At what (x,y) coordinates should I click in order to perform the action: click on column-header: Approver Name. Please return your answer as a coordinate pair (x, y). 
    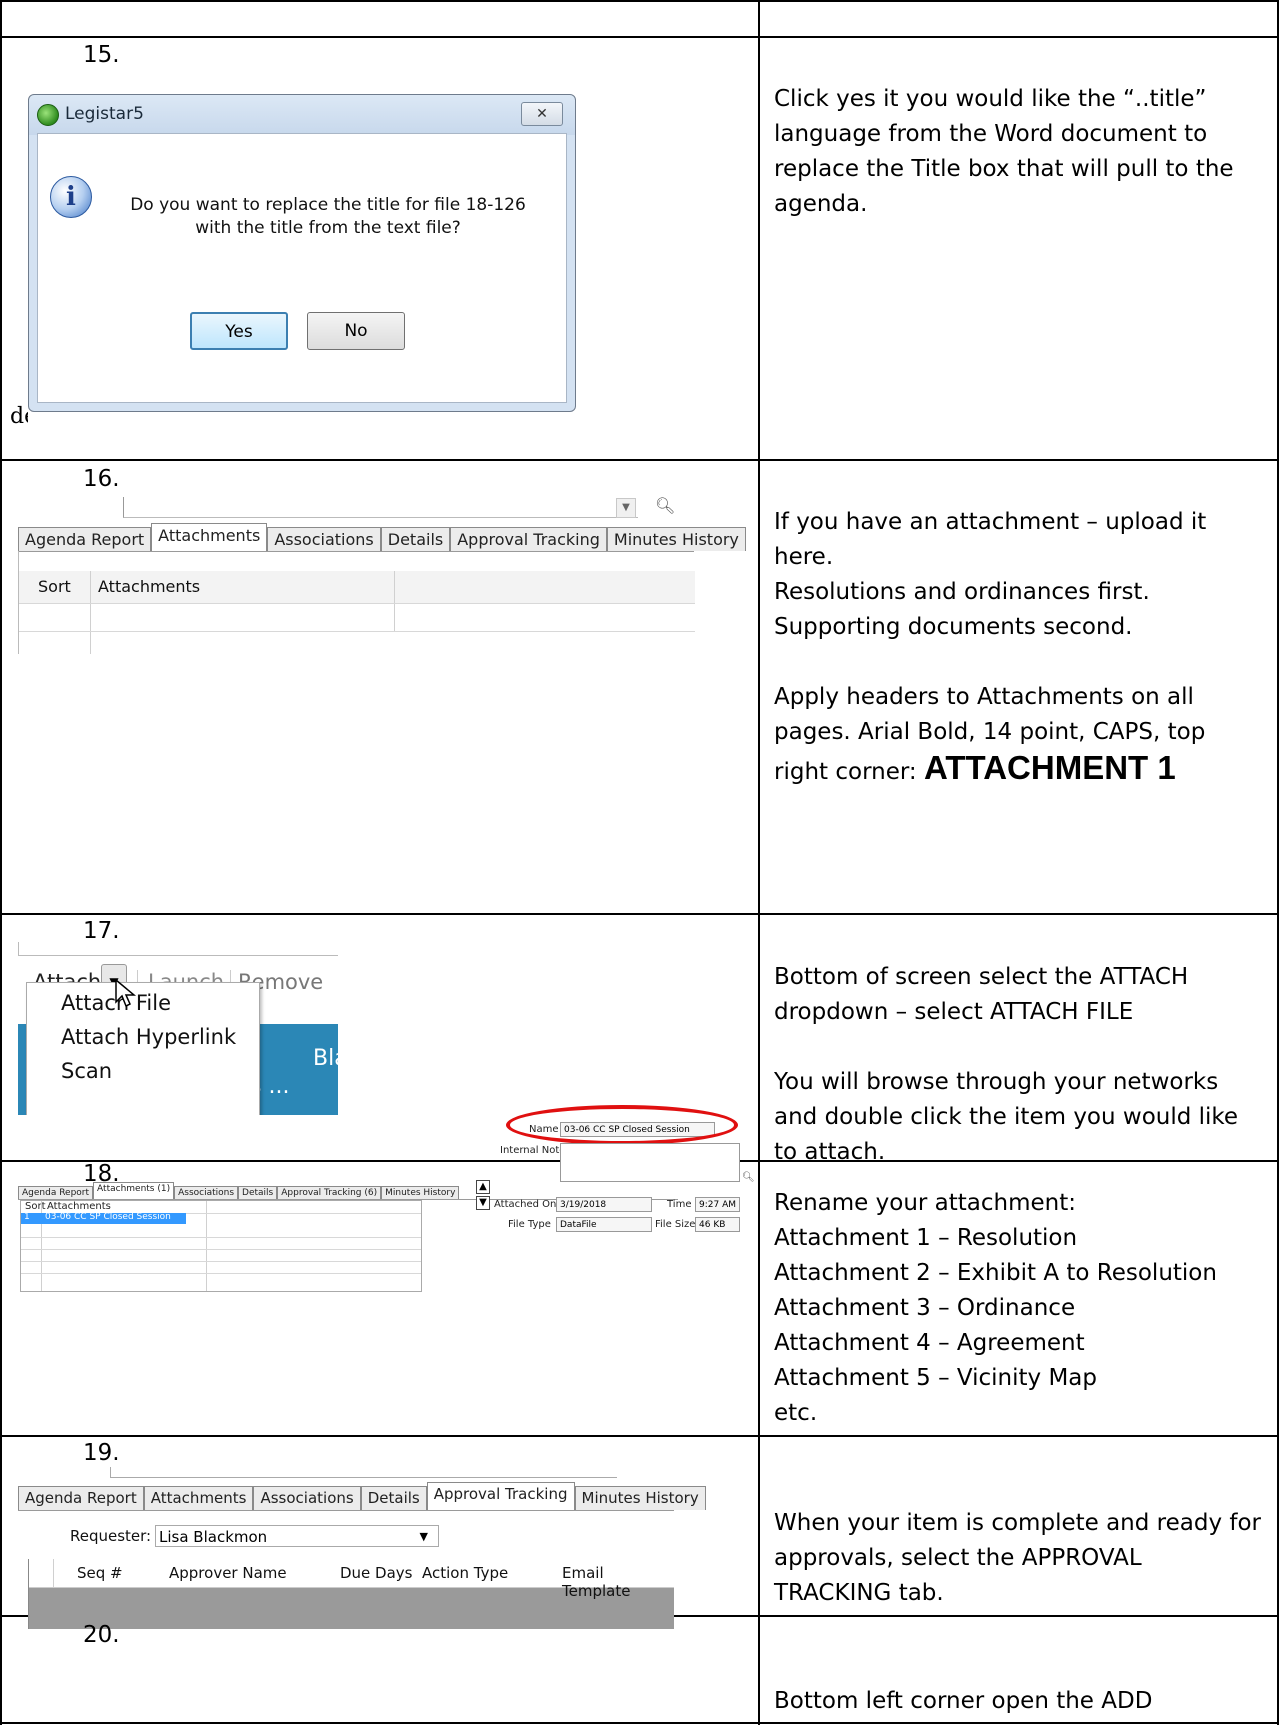
    Looking at the image, I should click on (228, 1573).